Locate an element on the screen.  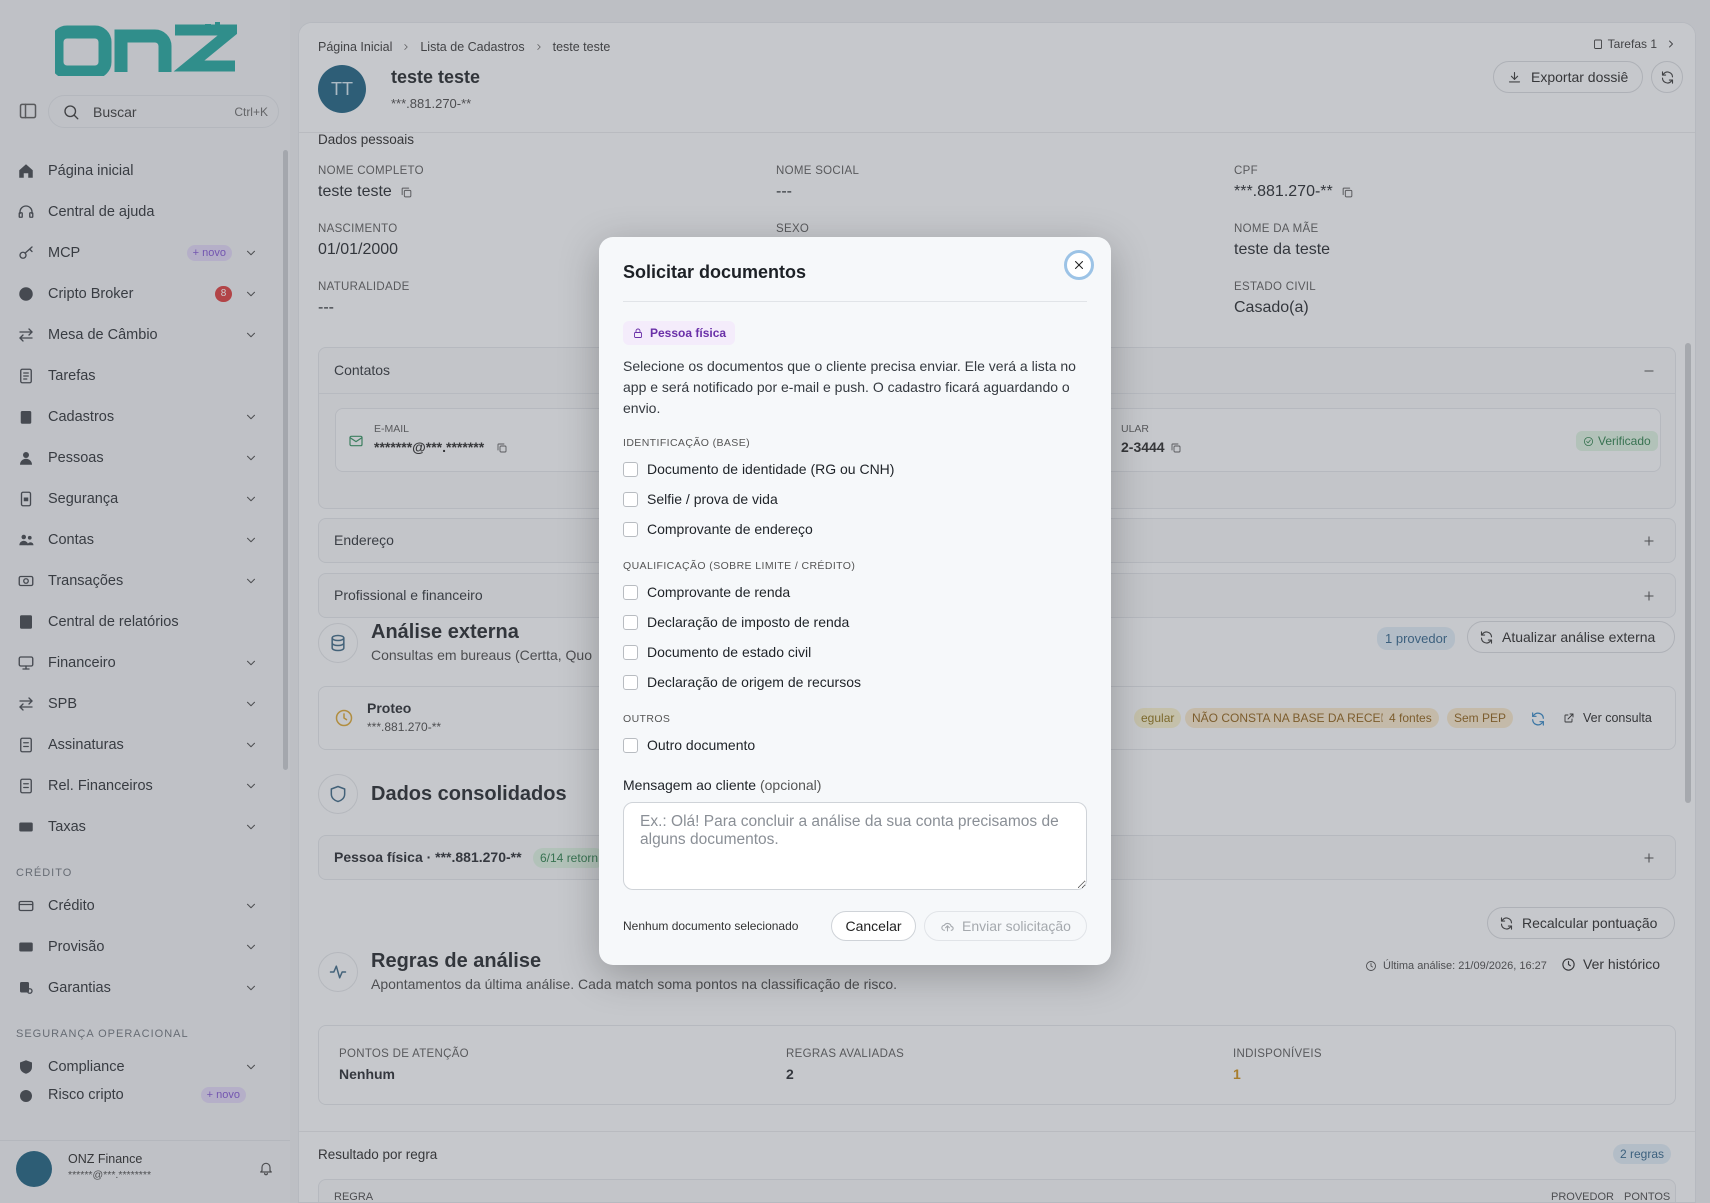
modal-divider is located at coordinates (855, 301).